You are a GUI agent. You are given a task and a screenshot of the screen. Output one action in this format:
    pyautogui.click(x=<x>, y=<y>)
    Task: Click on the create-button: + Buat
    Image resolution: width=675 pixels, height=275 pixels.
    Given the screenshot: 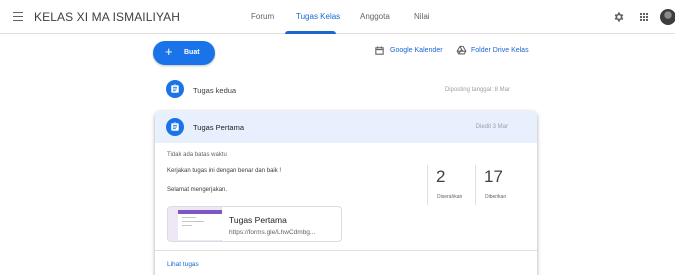 What is the action you would take?
    pyautogui.click(x=184, y=53)
    